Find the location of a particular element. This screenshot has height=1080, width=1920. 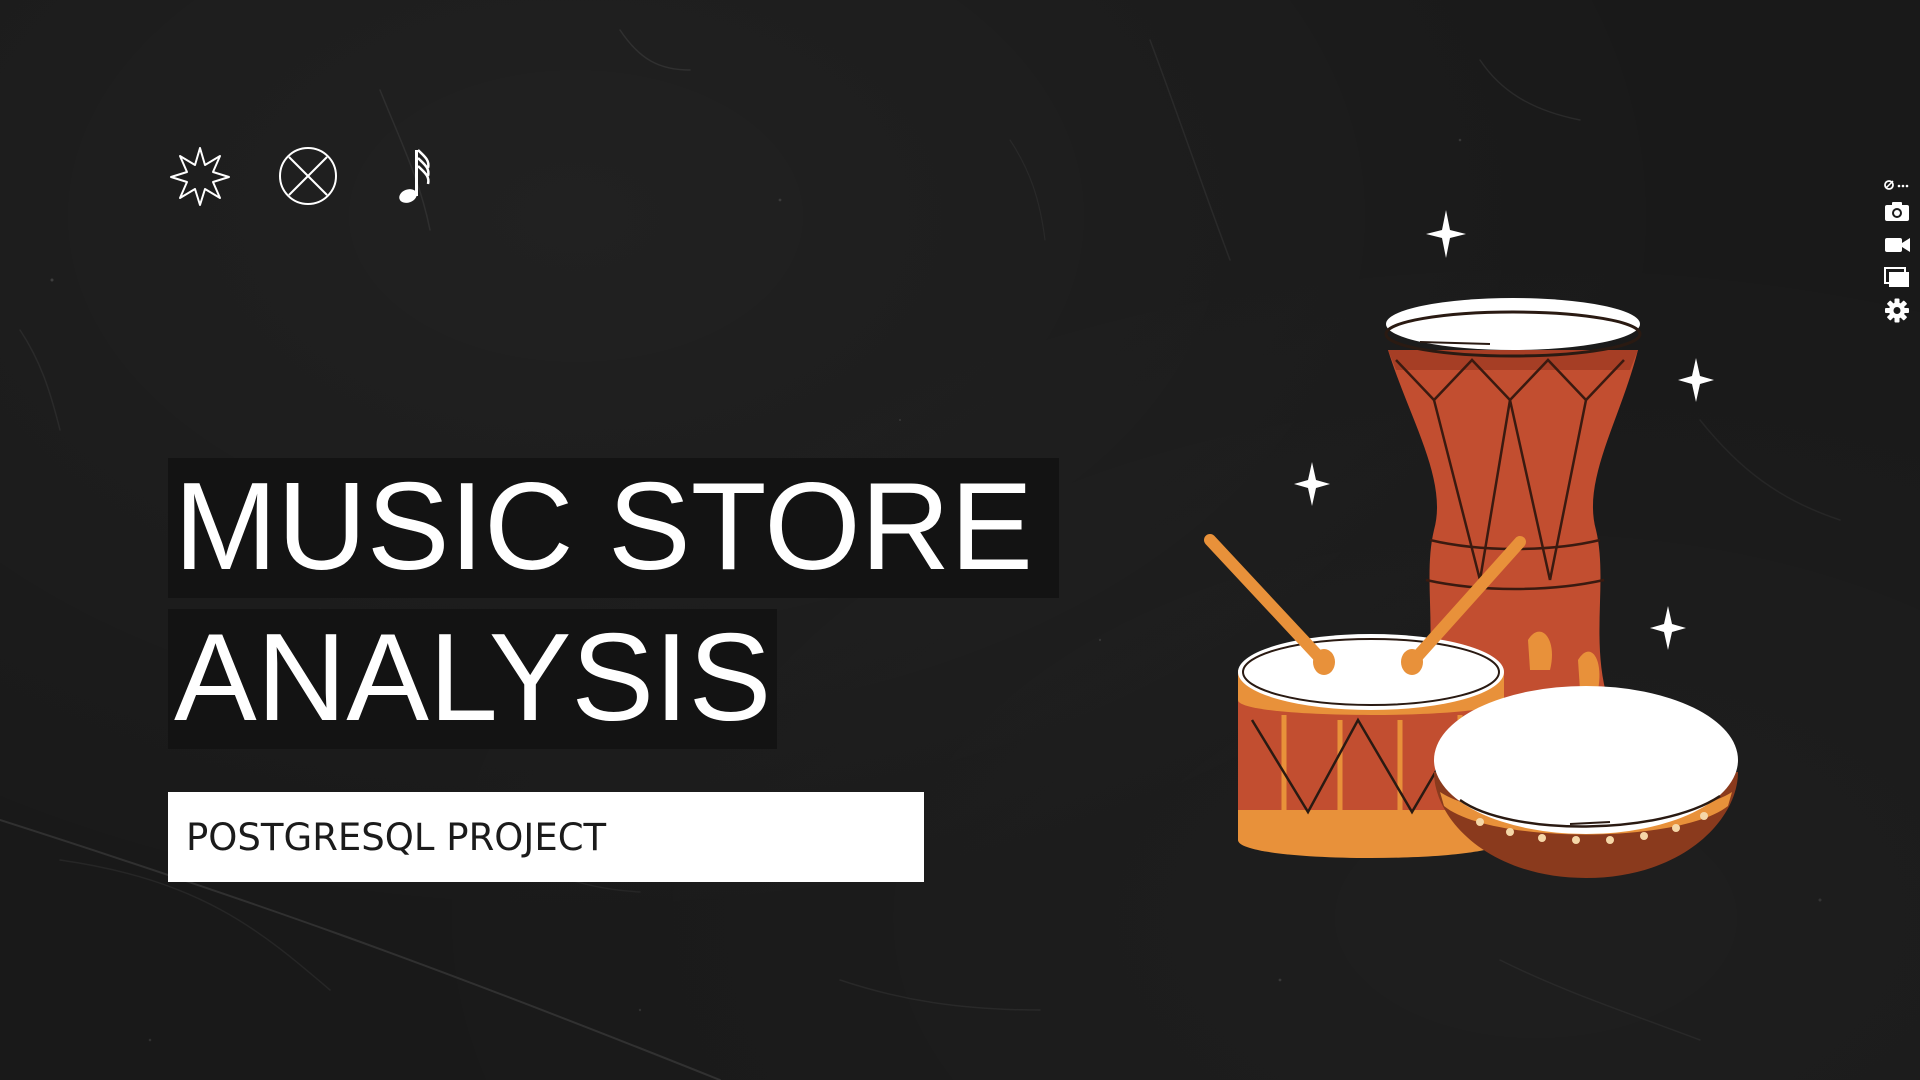

subtitle-box: POSTGRESQL PROJECT is located at coordinates (546, 837).